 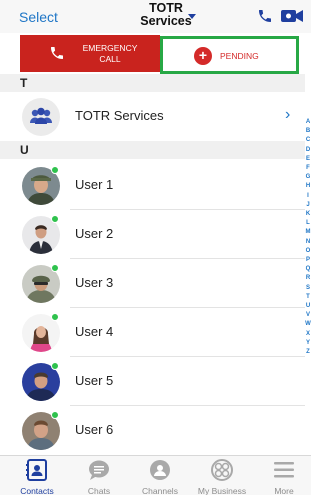 I want to click on select-button: Select, so click(x=38, y=17).